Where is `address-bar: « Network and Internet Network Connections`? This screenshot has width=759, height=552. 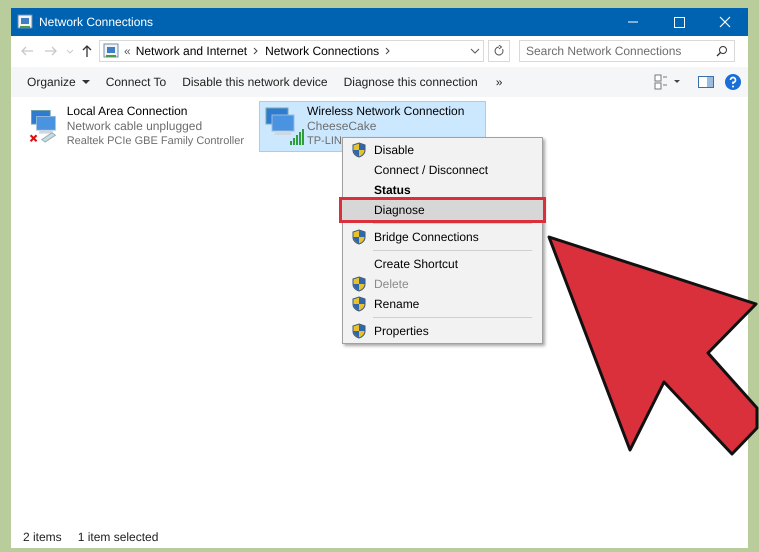
address-bar: « Network and Internet Network Connections is located at coordinates (291, 51).